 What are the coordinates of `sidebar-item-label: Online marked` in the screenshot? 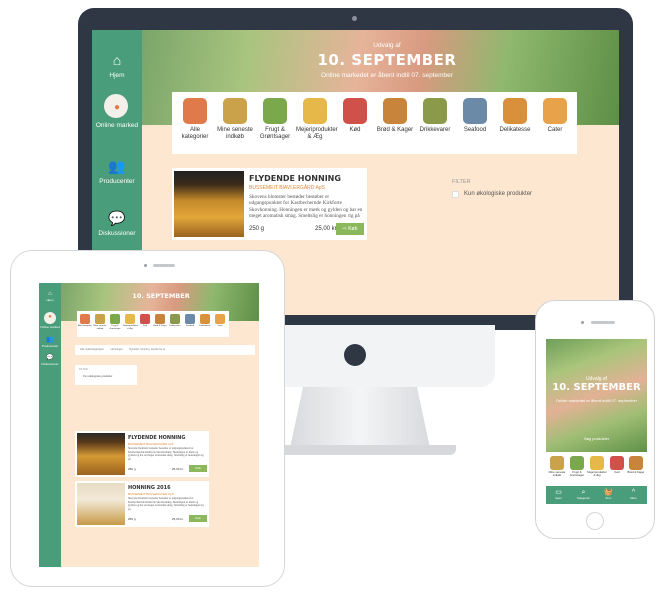 It's located at (117, 125).